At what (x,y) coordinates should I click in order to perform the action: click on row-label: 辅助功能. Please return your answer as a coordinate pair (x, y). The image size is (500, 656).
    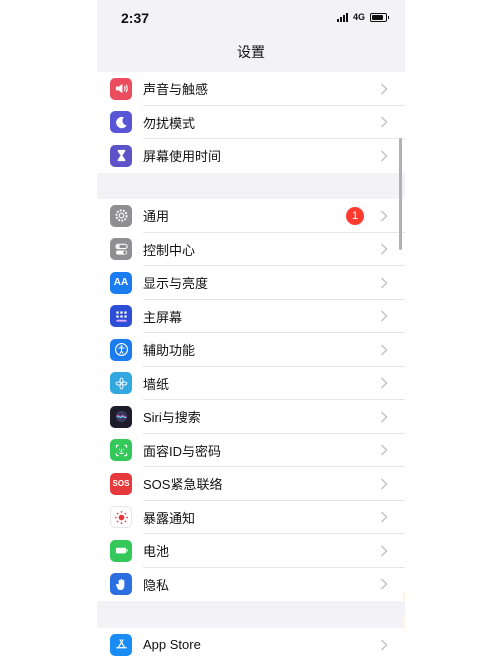
    Looking at the image, I should click on (169, 351).